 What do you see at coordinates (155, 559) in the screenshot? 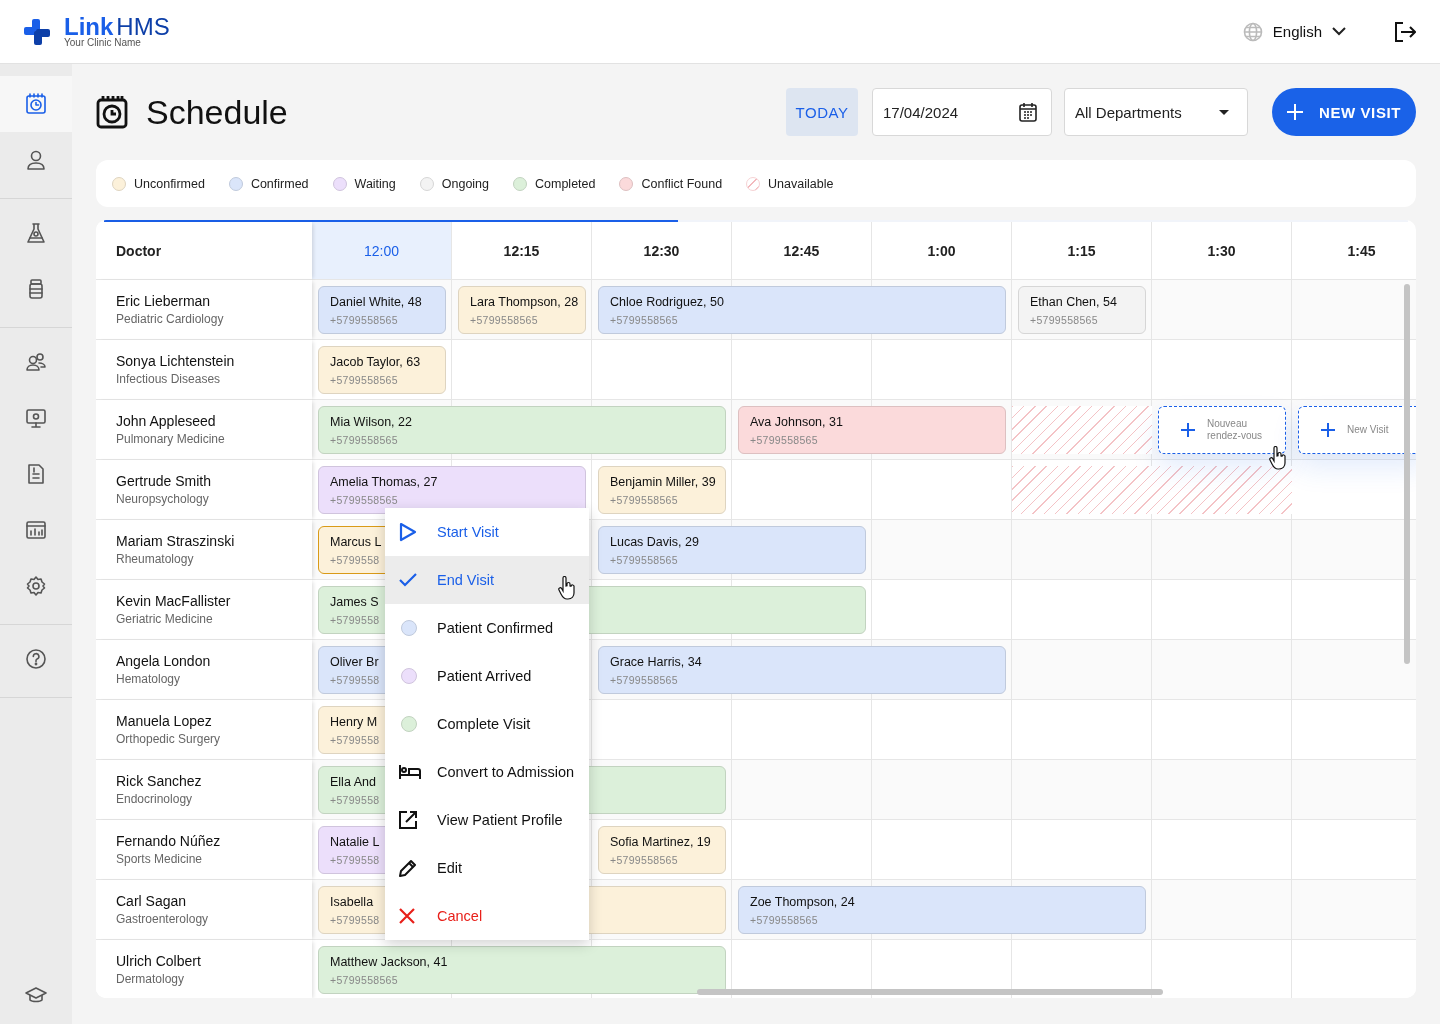
I see `doctor-specialty: Rheumatology` at bounding box center [155, 559].